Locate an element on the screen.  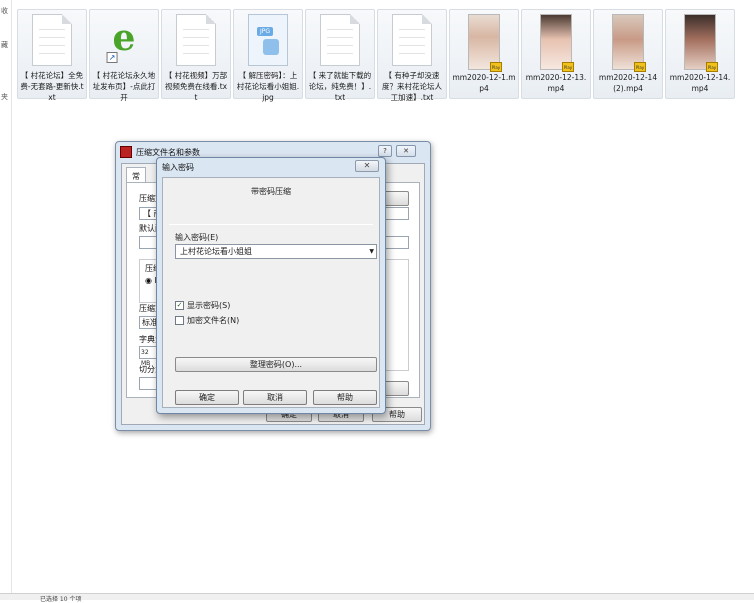
show-password-label: 显示密码(S) is located at coordinates (209, 305).